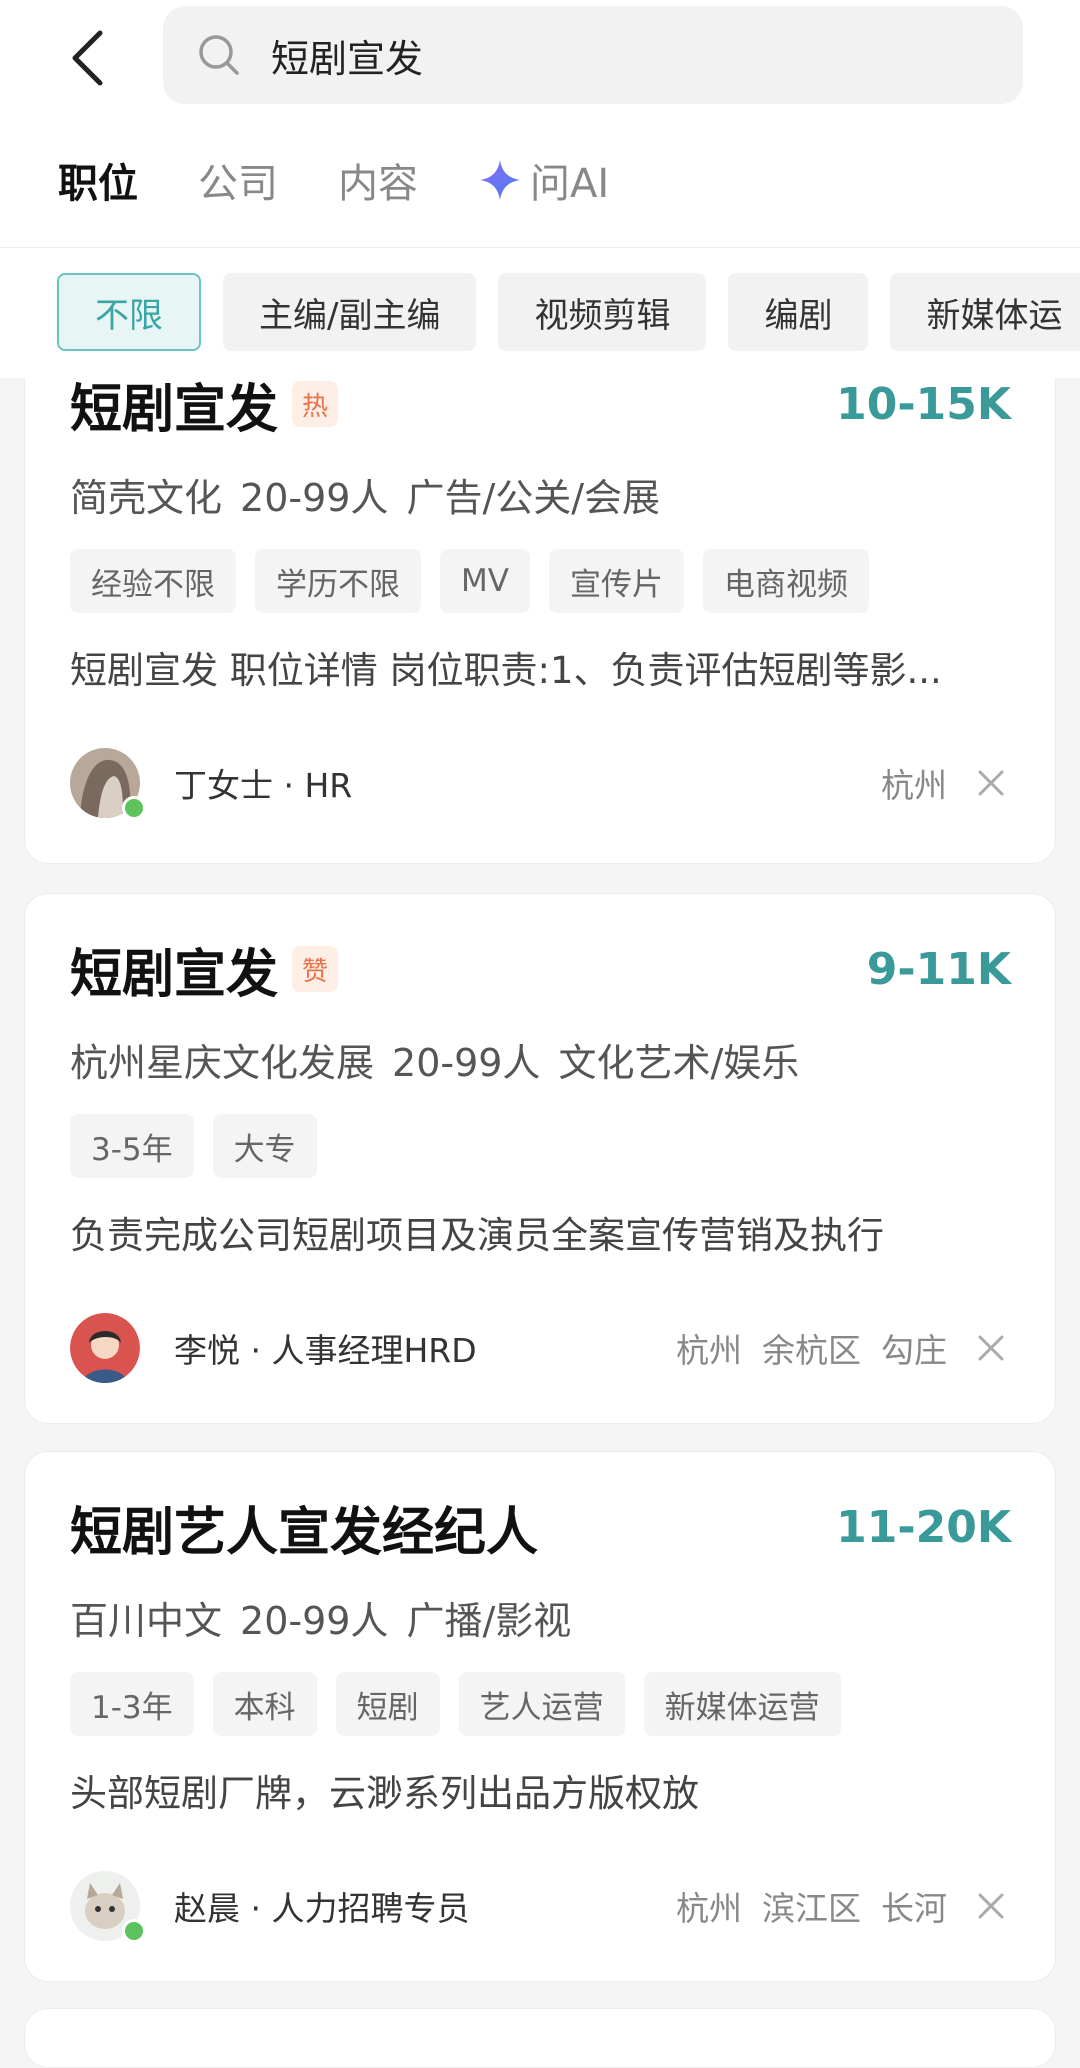 The width and height of the screenshot is (1080, 2068). What do you see at coordinates (153, 581) in the screenshot?
I see `tag: 经验不限` at bounding box center [153, 581].